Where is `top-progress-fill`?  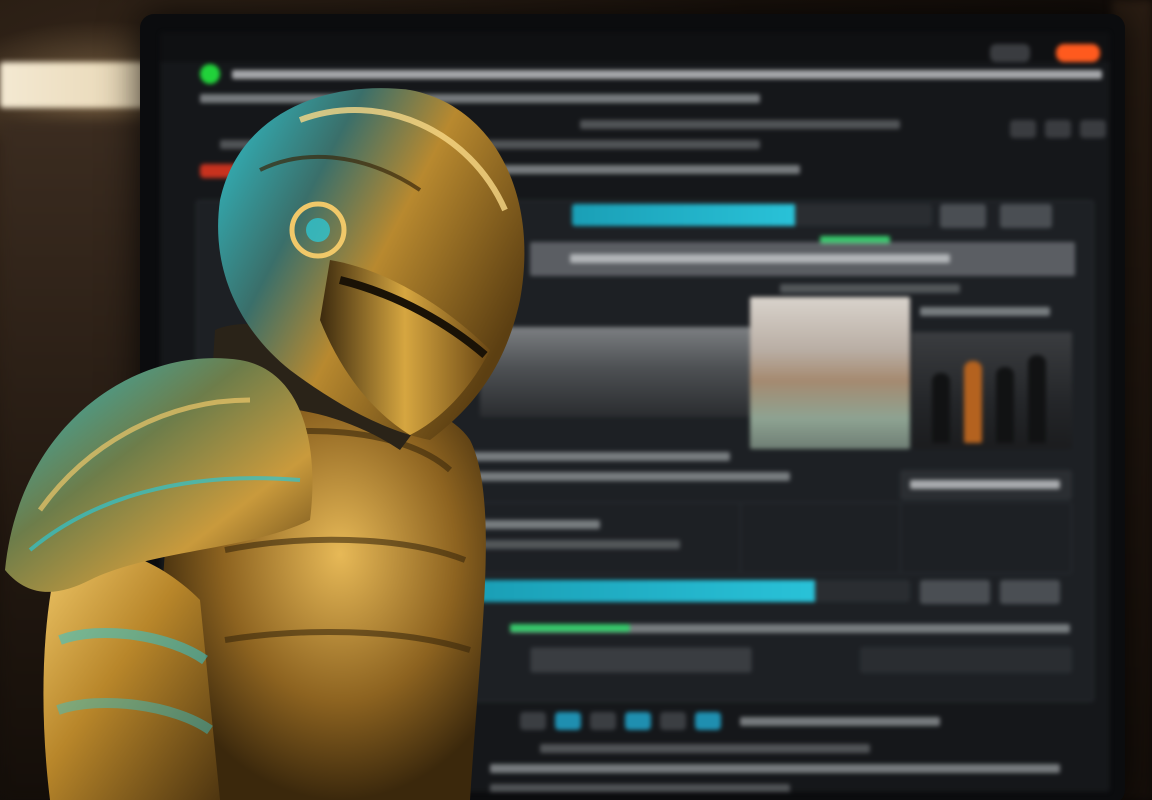 top-progress-fill is located at coordinates (684, 215).